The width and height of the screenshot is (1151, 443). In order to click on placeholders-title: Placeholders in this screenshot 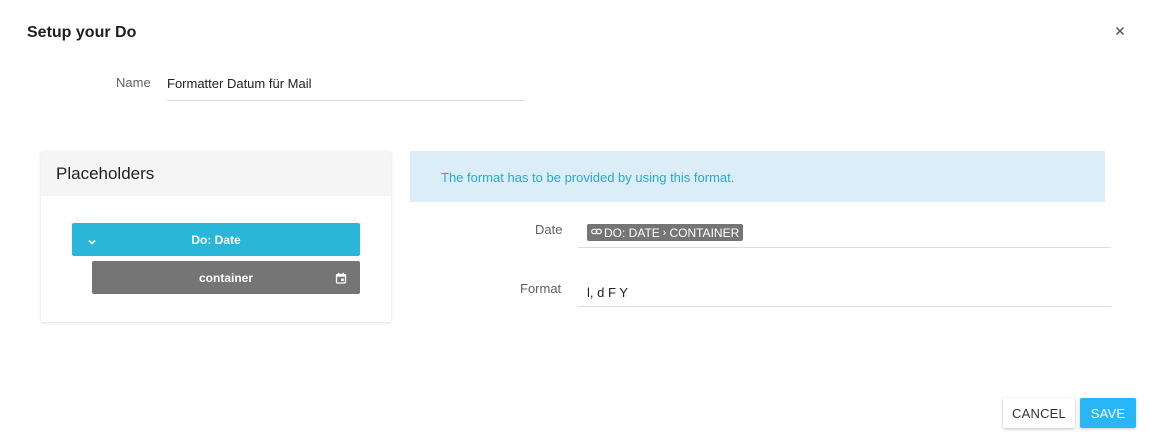, I will do `click(216, 173)`.